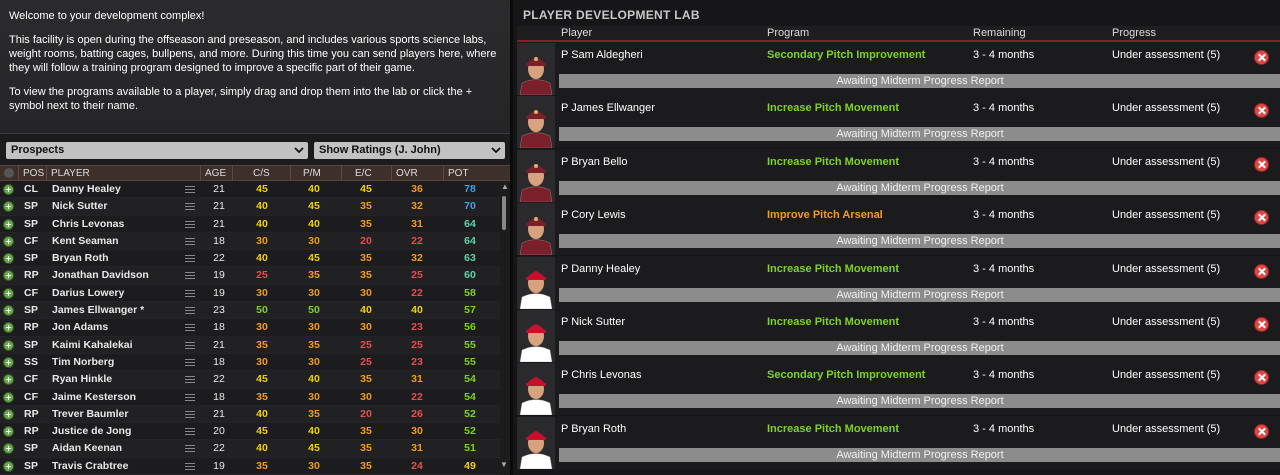 The image size is (1280, 475). Describe the element at coordinates (601, 375) in the screenshot. I see `lab-player-name: P Chris Levonas` at that location.